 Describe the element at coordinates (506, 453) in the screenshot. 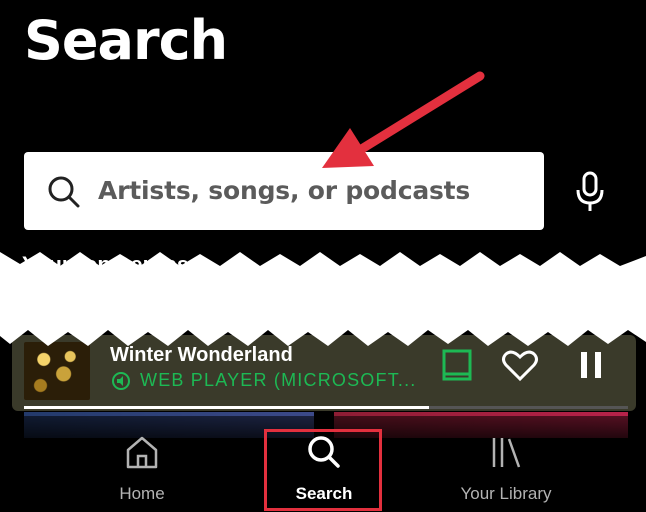

I see `library-icon` at that location.